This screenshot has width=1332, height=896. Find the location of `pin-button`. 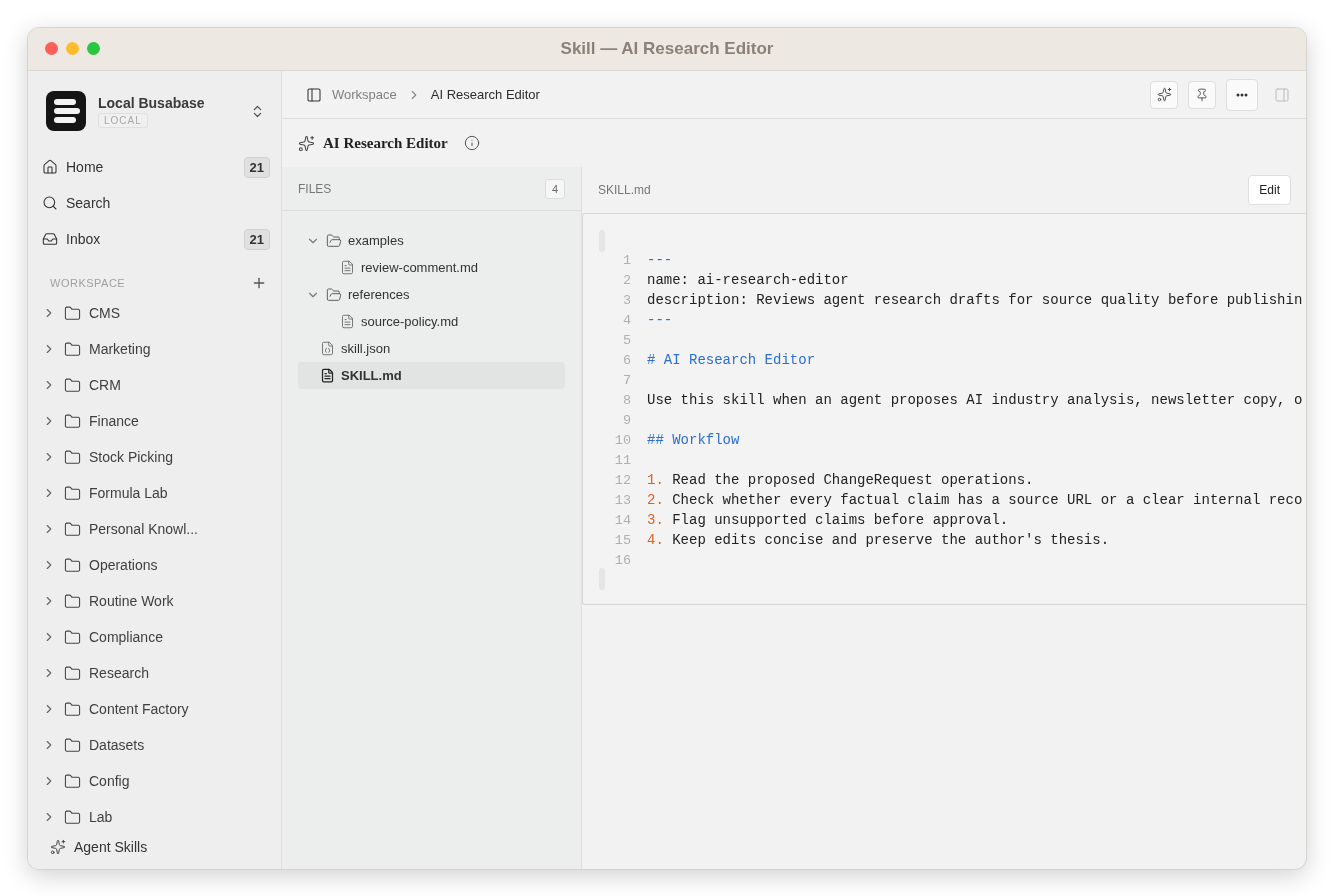

pin-button is located at coordinates (1202, 94).